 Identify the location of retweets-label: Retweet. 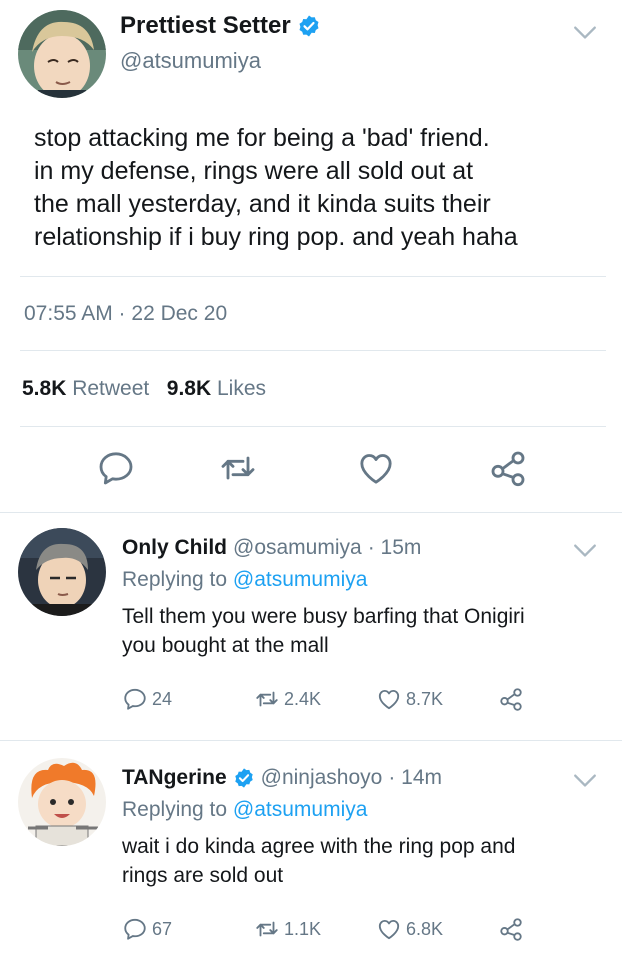
(110, 388).